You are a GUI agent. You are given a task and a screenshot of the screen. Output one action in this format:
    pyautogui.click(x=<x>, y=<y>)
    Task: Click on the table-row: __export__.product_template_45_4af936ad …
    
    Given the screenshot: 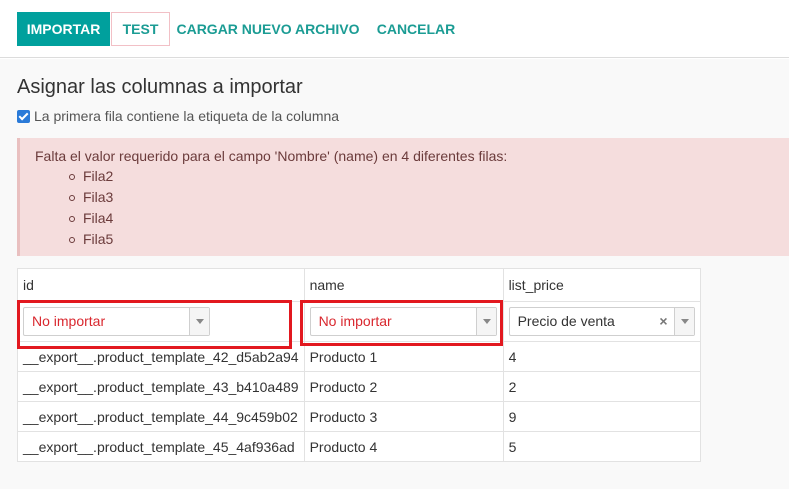 What is the action you would take?
    pyautogui.click(x=359, y=446)
    